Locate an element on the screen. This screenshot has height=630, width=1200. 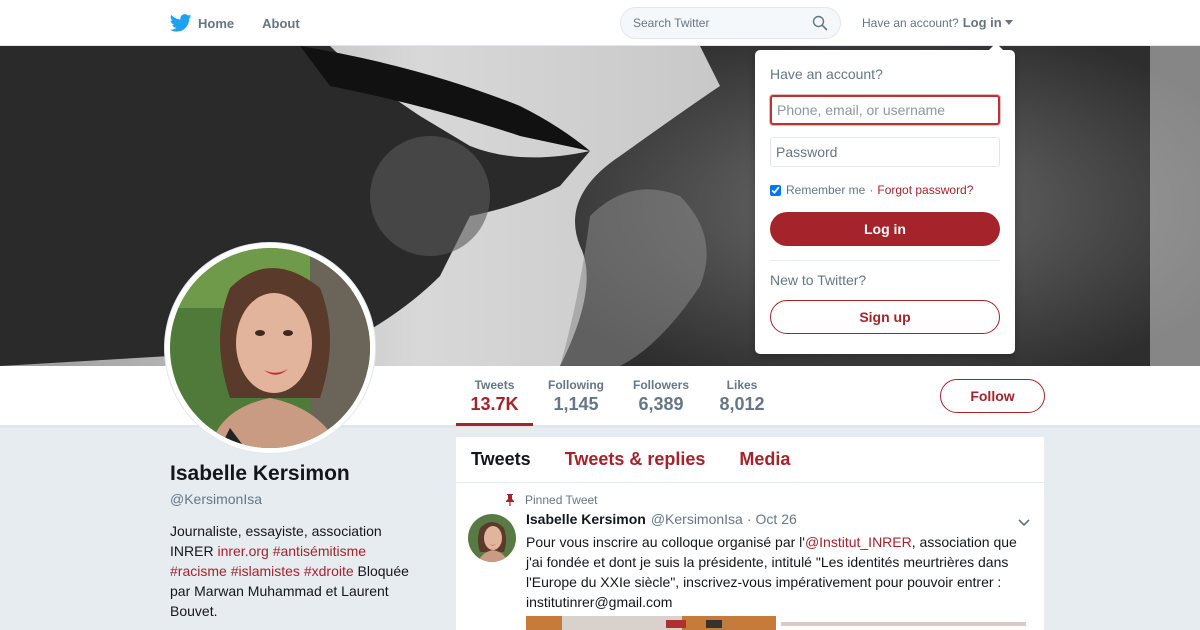
password-field is located at coordinates (885, 152).